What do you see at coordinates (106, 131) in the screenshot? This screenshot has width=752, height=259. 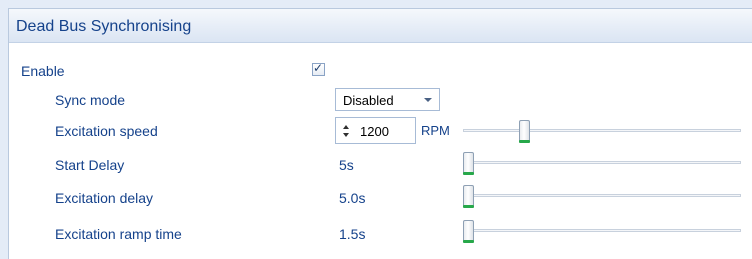 I see `excitation-speed-label: Excitation speed` at bounding box center [106, 131].